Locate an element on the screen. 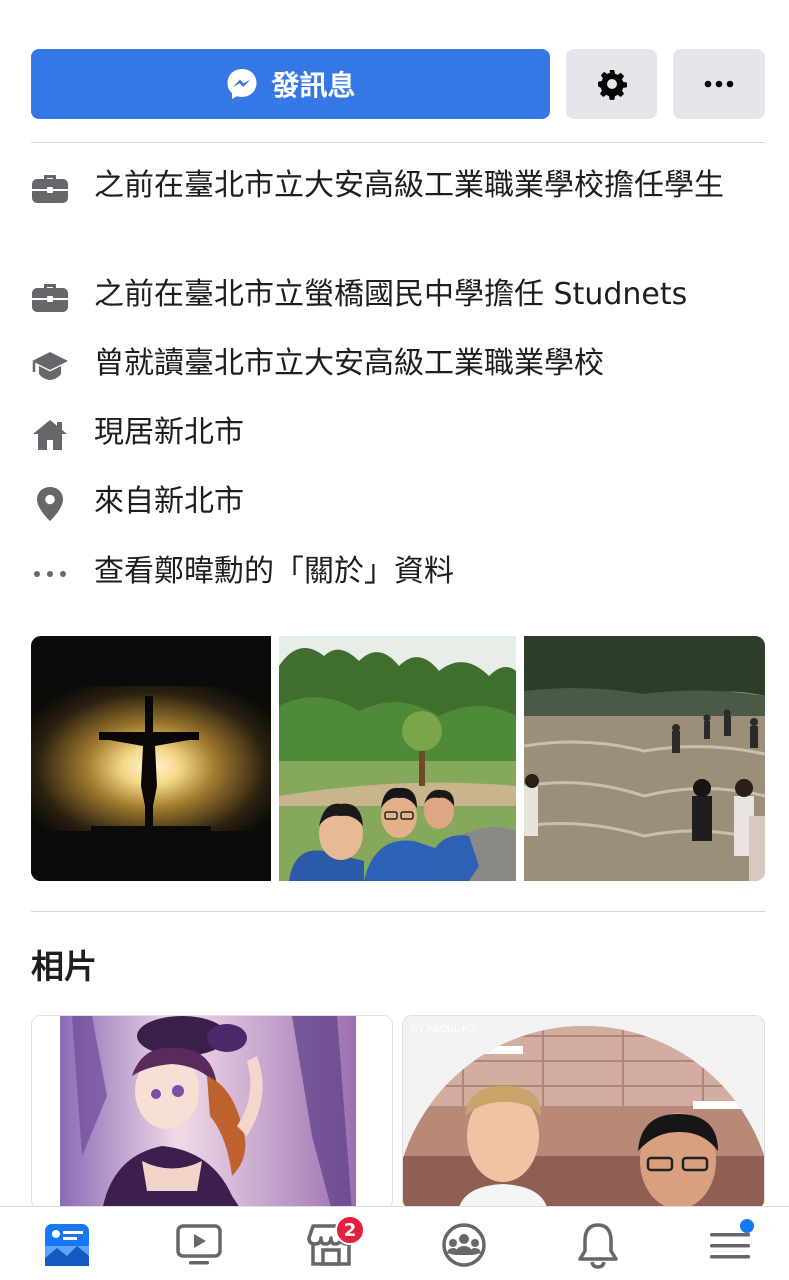  top-cropped-content is located at coordinates (394, 5).